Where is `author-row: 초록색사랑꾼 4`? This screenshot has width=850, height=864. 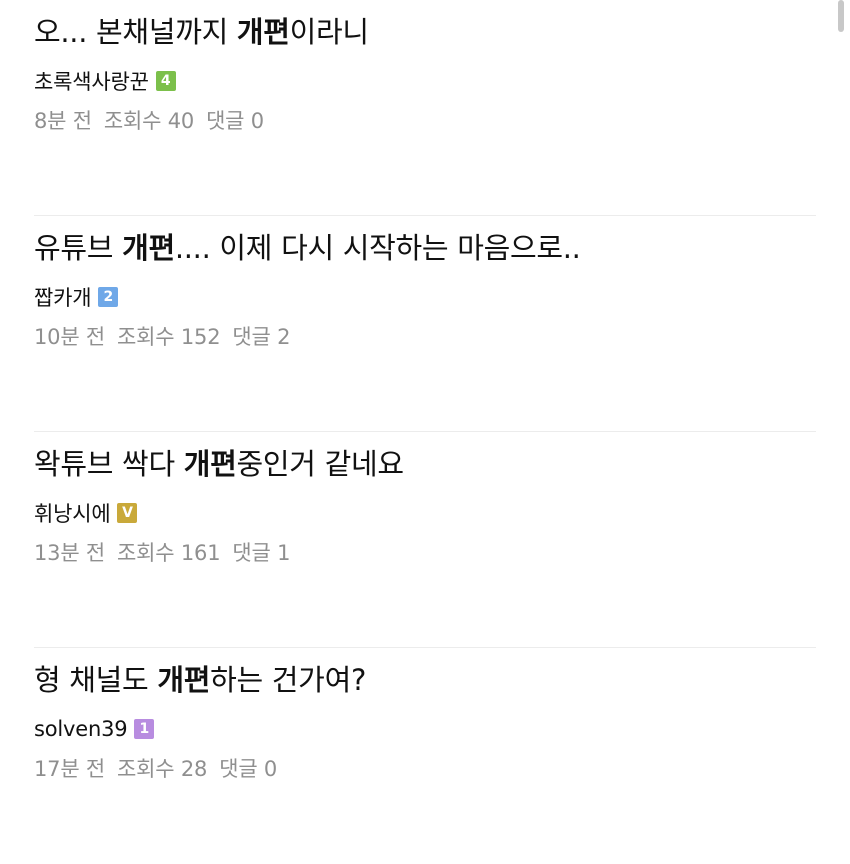
author-row: 초록색사랑꾼 4 is located at coordinates (105, 81).